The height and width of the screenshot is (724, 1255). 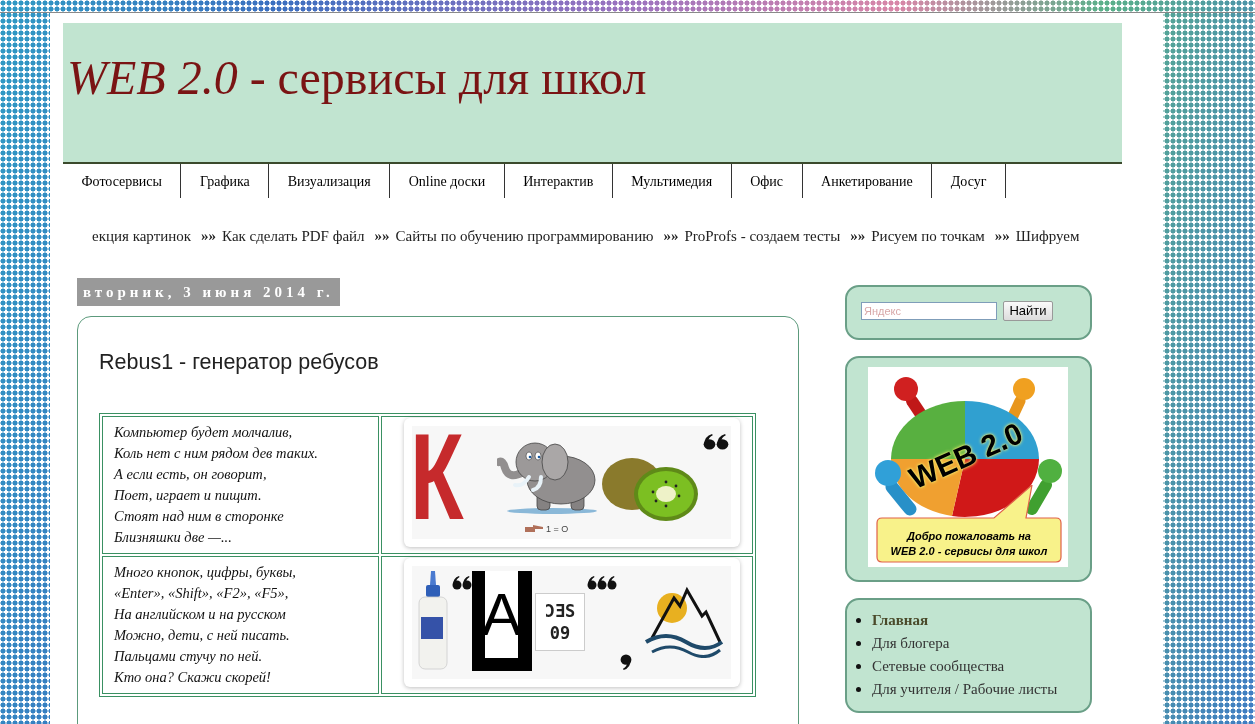 What do you see at coordinates (762, 236) in the screenshot?
I see `ticker-link: ProProfs - создаем тесты` at bounding box center [762, 236].